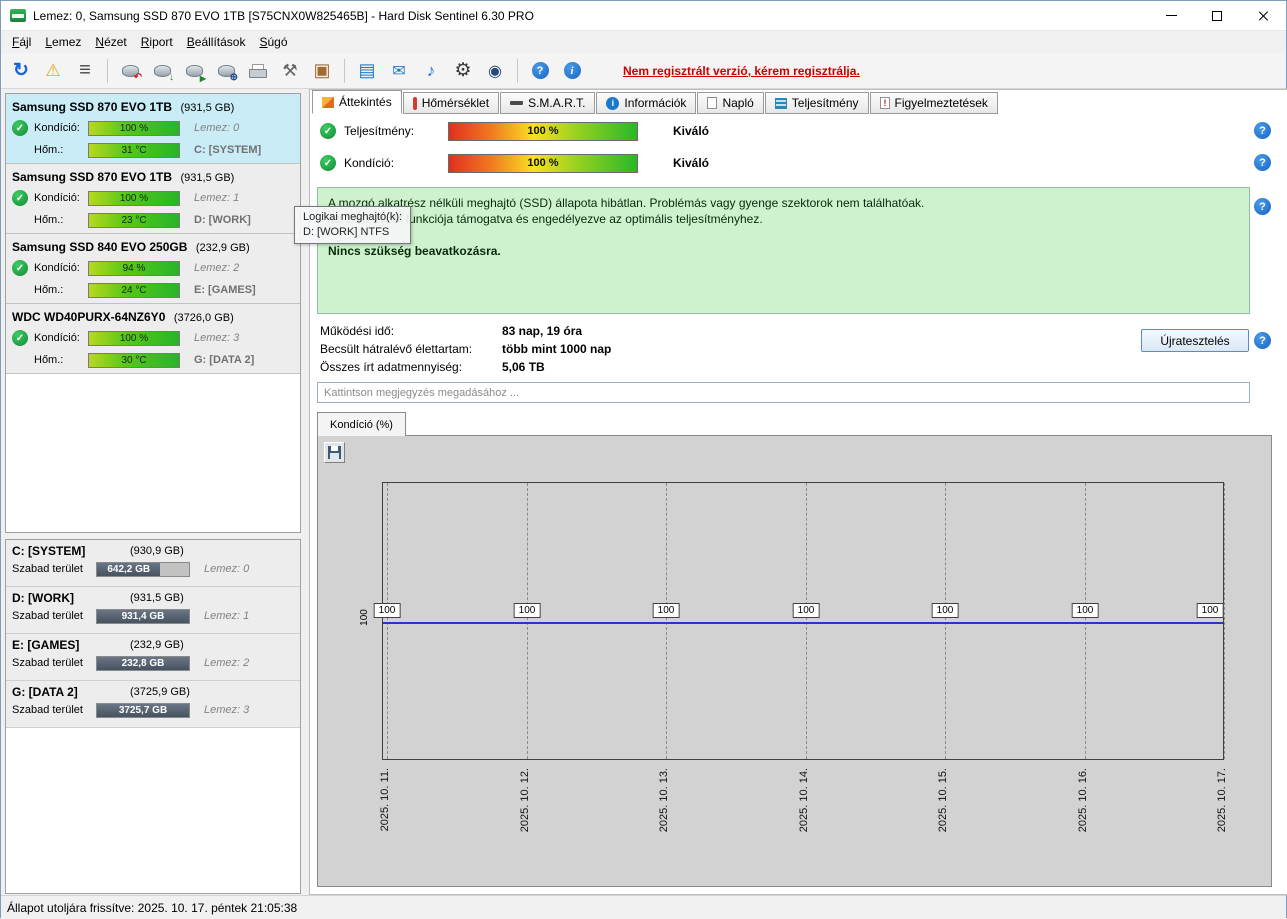  I want to click on tooltip-line1: Logikai meghajtó(k):, so click(353, 217).